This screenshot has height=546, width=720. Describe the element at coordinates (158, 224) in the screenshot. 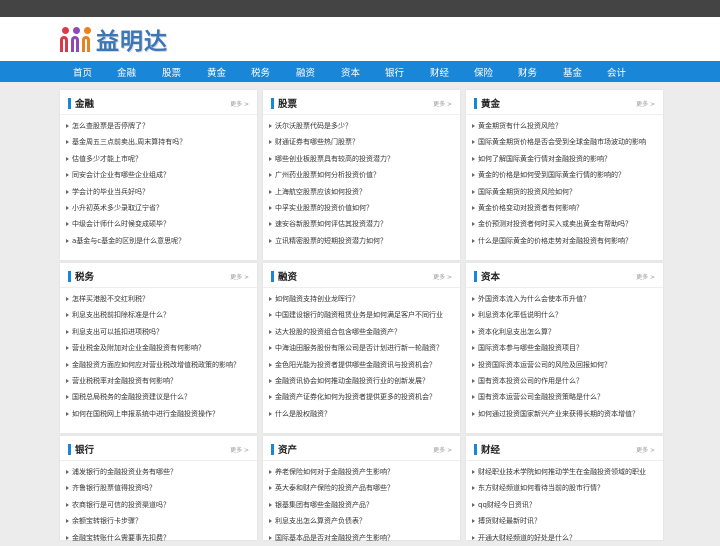

I see `article-link: 中级会计师什么时候变成硕毕？` at that location.